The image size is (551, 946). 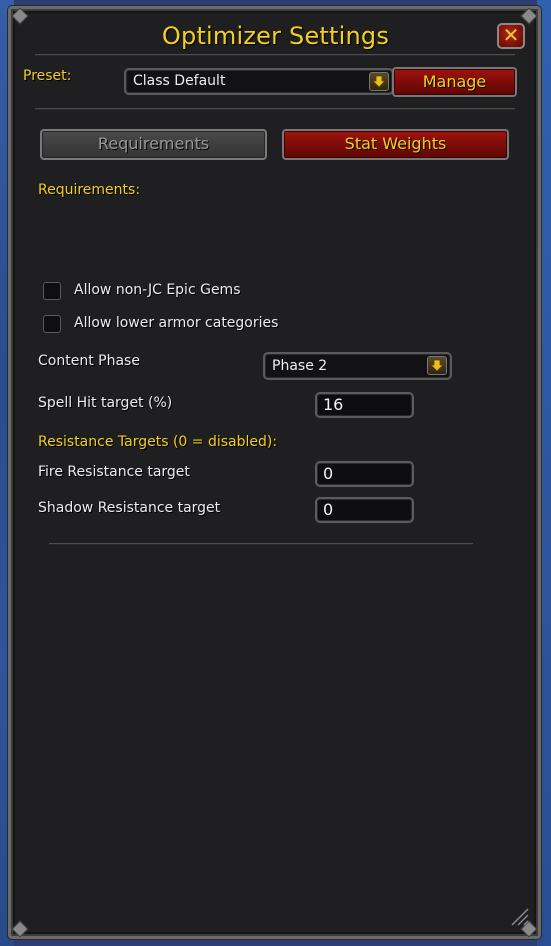 I want to click on resistance-heading: Resistance Targets (0 = disabled):, so click(x=158, y=442).